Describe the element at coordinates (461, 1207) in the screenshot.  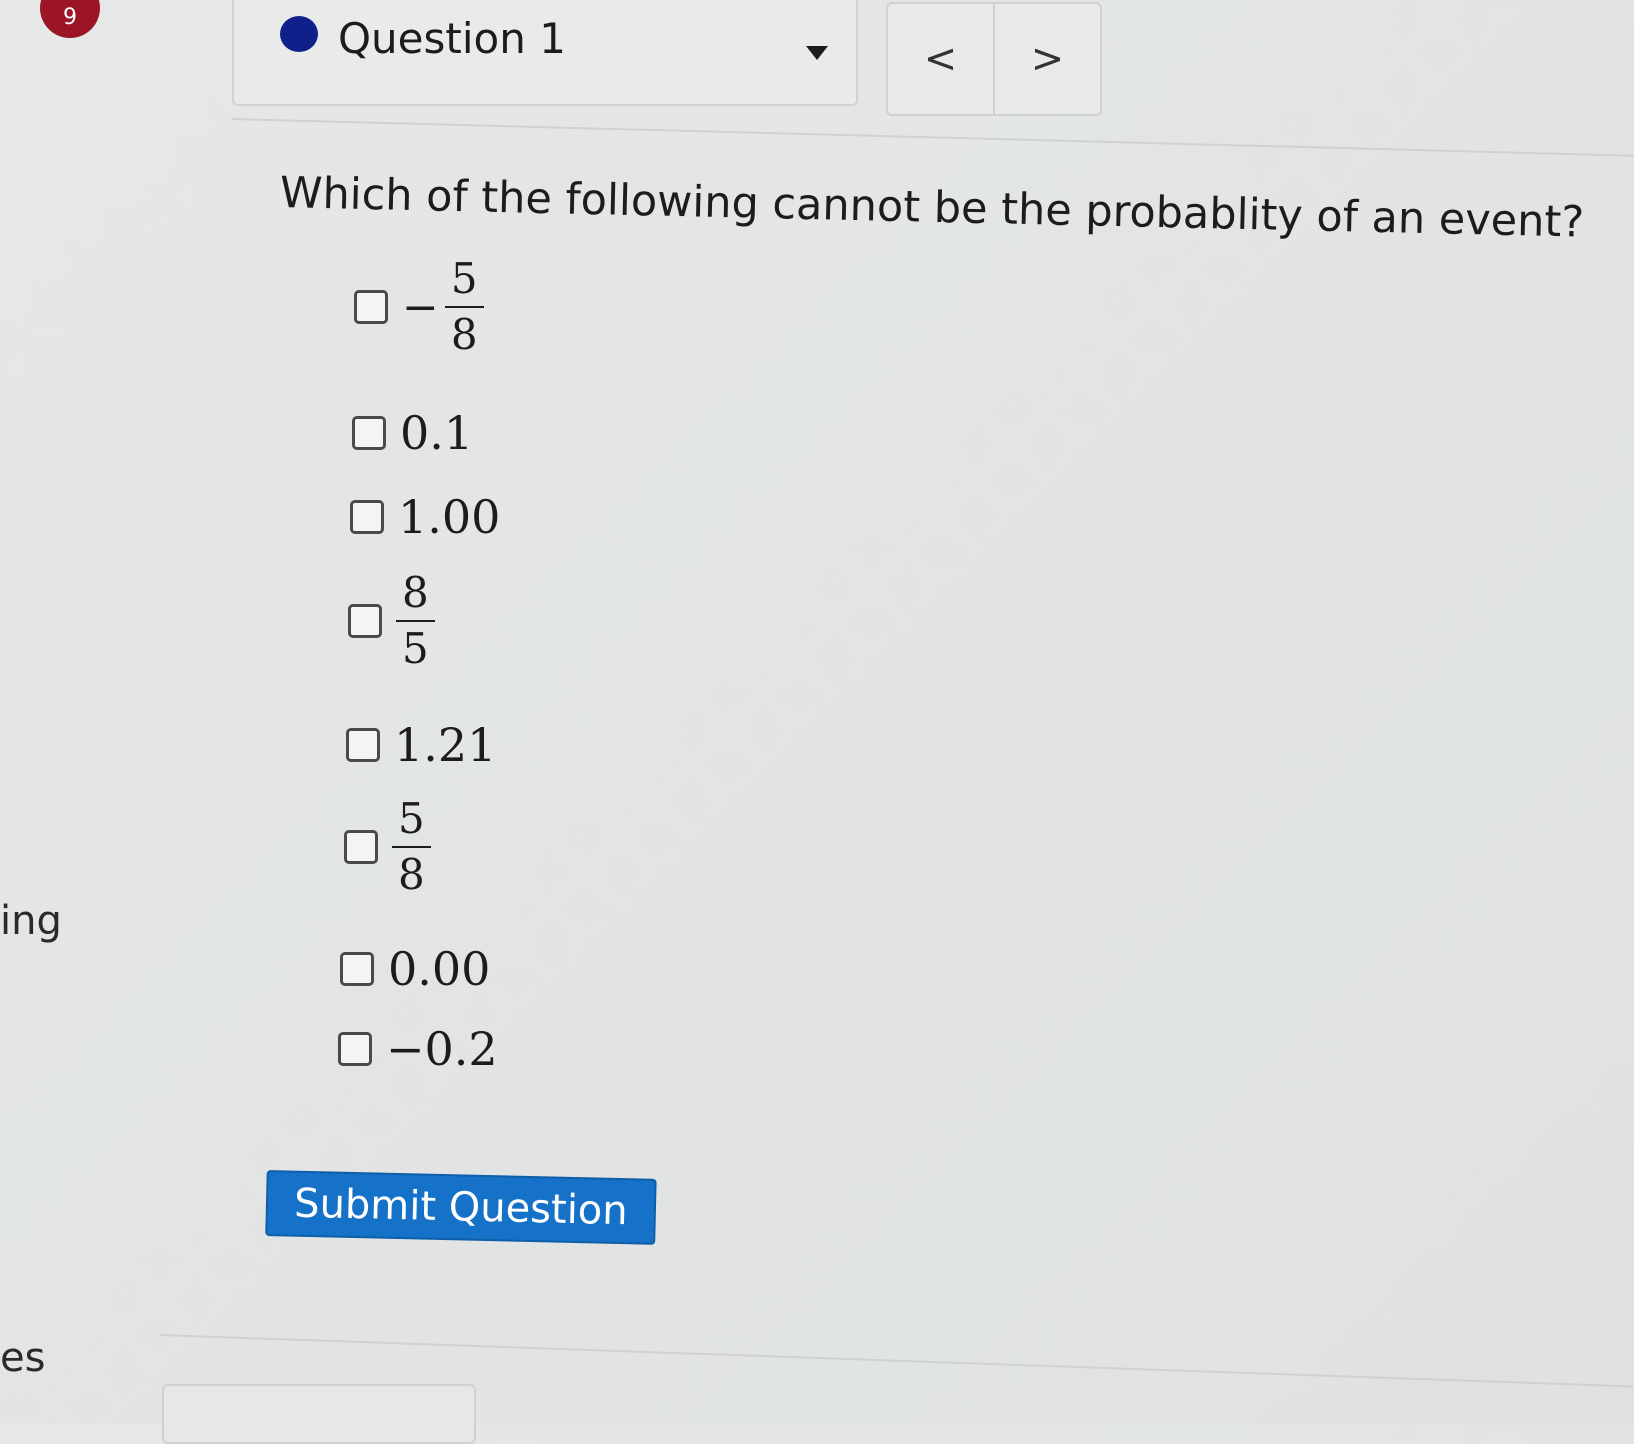
I see `submit-question-button: Submit Question` at that location.